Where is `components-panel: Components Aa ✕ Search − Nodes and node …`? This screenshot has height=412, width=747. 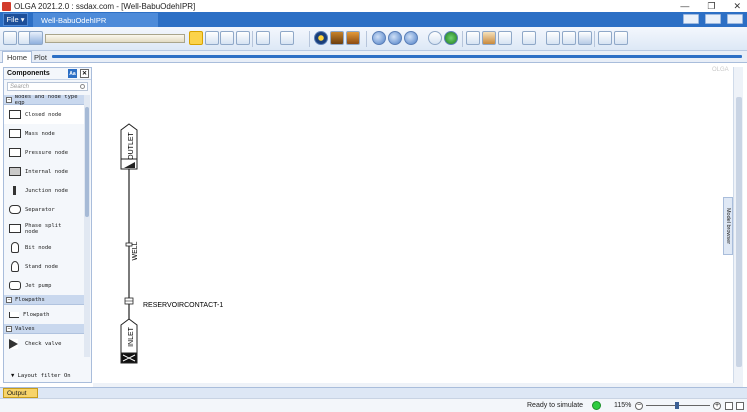 components-panel: Components Aa ✕ Search − Nodes and node … is located at coordinates (47, 225).